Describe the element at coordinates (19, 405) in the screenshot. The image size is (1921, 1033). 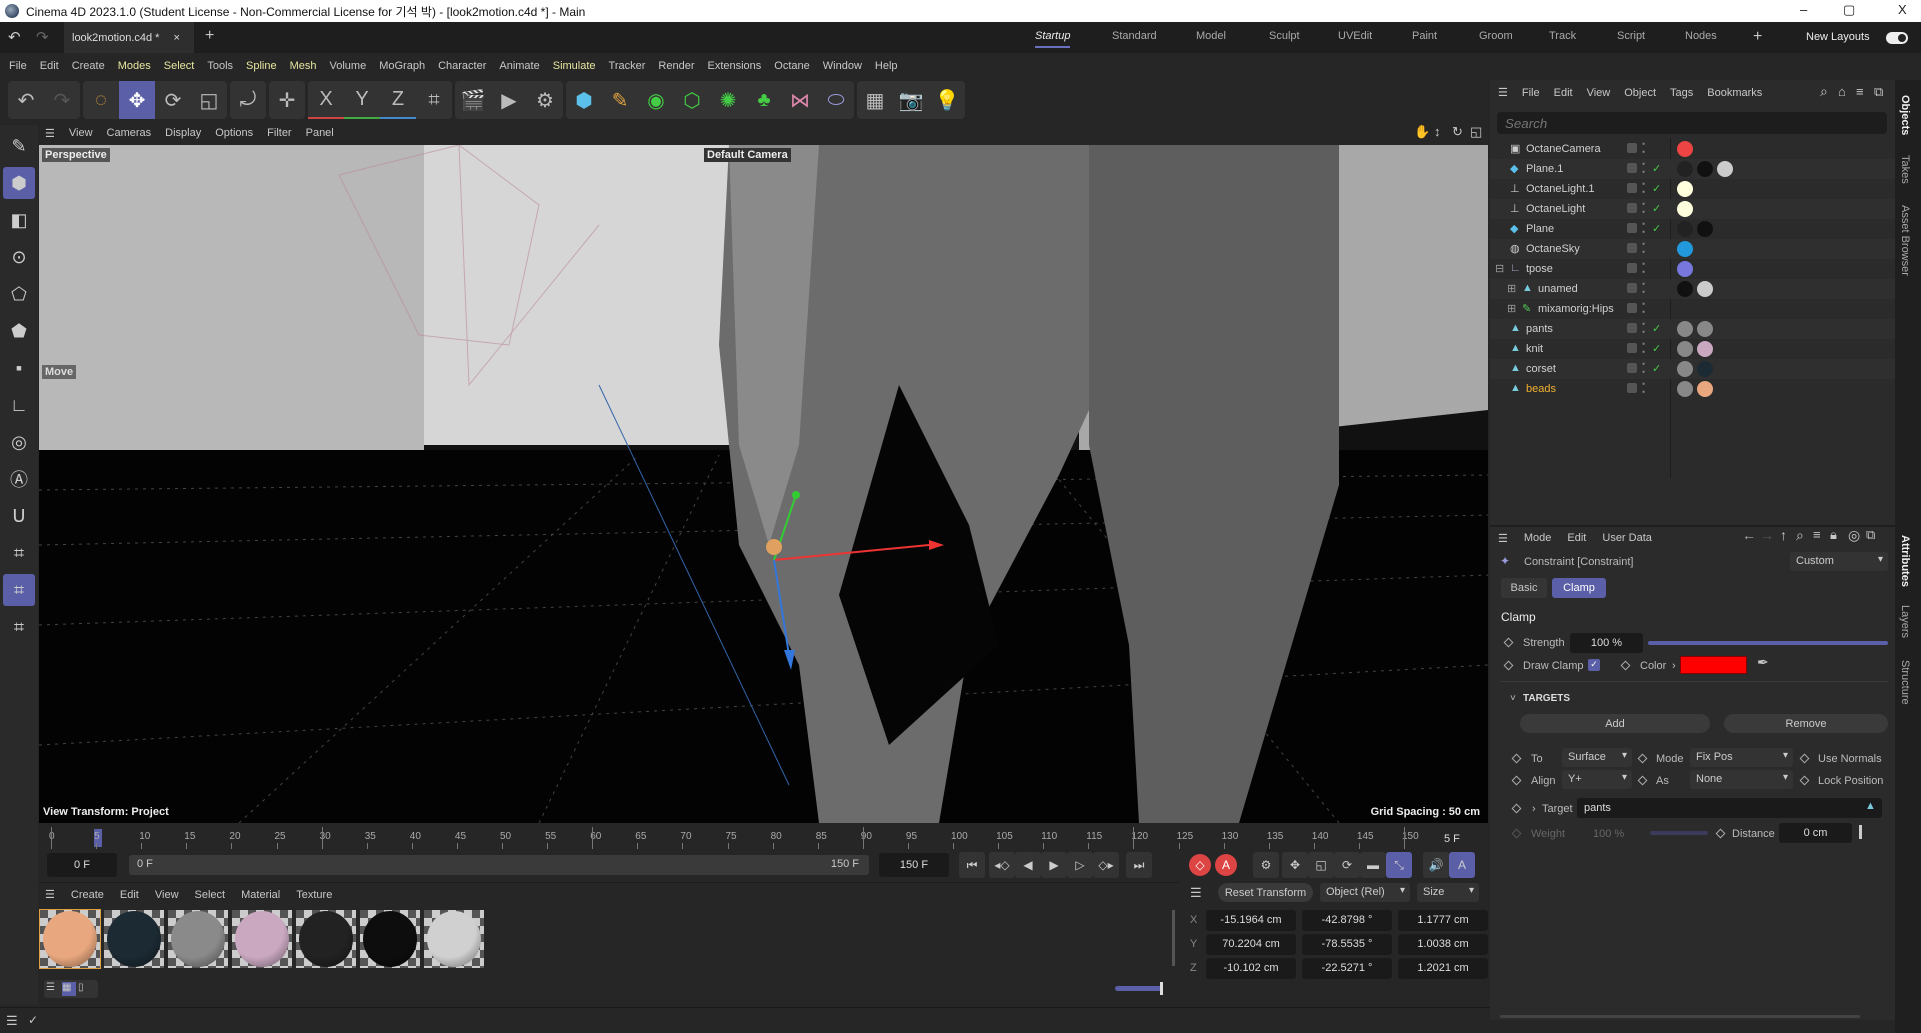
I see `axis-mode-icon: ∟` at that location.